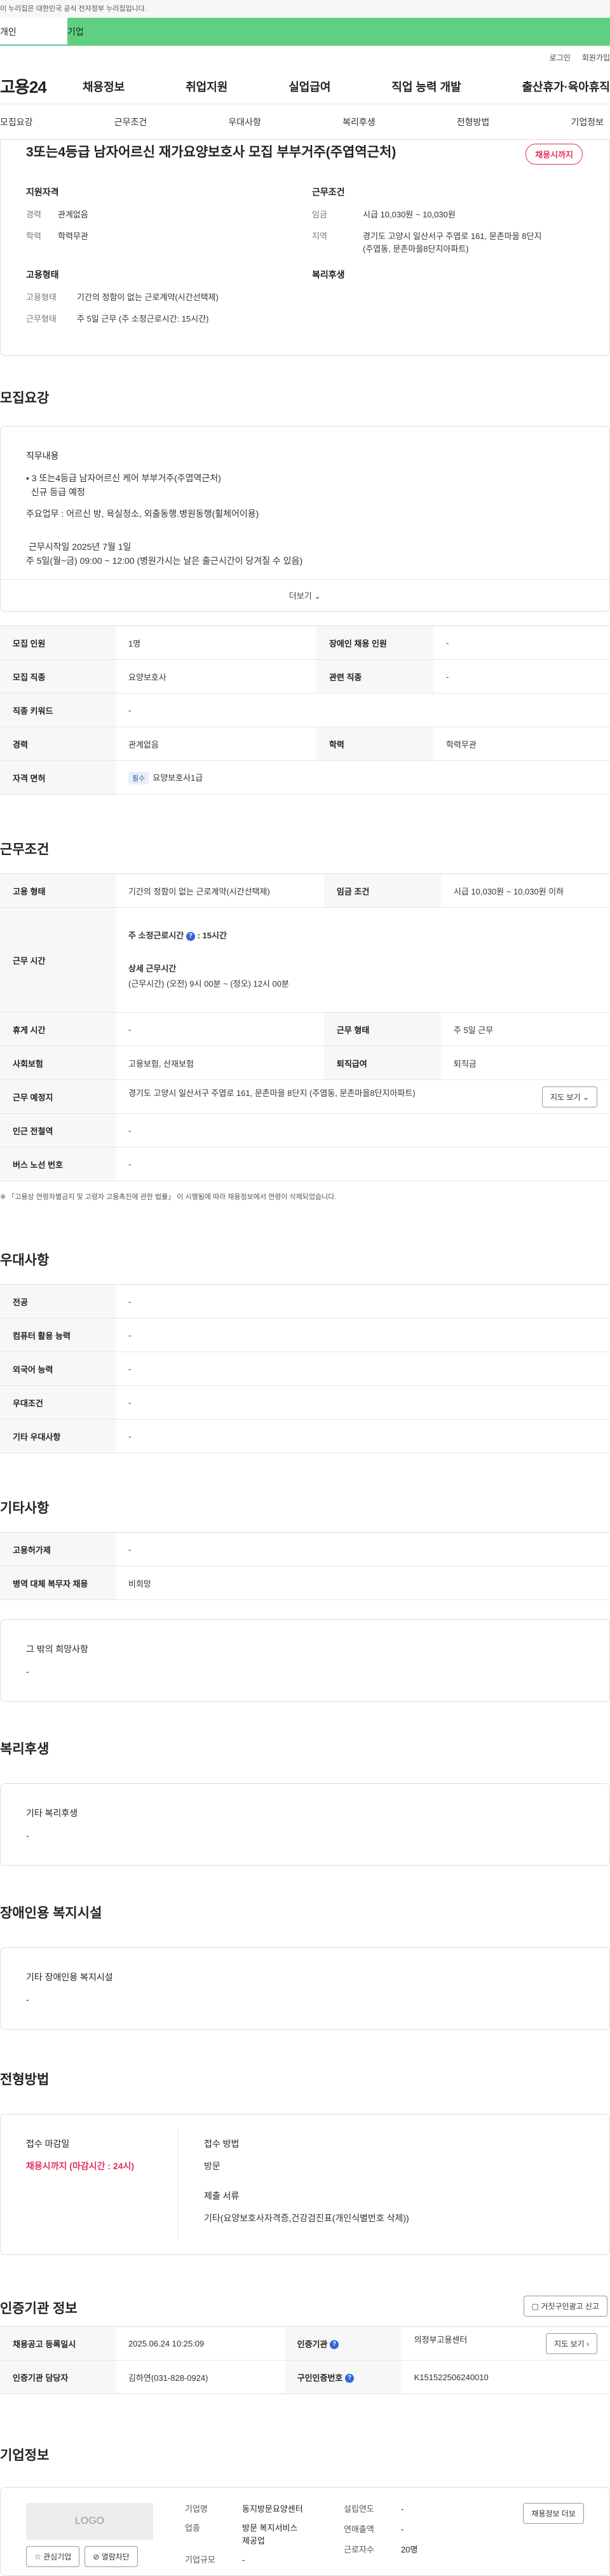 The height and width of the screenshot is (2576, 610). Describe the element at coordinates (409, 2549) in the screenshot. I see `employees-value: 20명` at that location.